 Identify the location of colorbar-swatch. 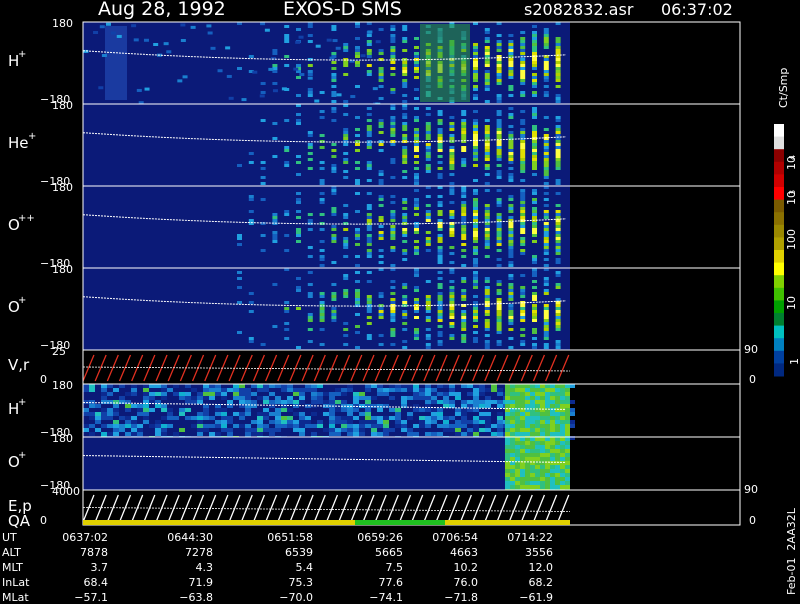
(779, 294).